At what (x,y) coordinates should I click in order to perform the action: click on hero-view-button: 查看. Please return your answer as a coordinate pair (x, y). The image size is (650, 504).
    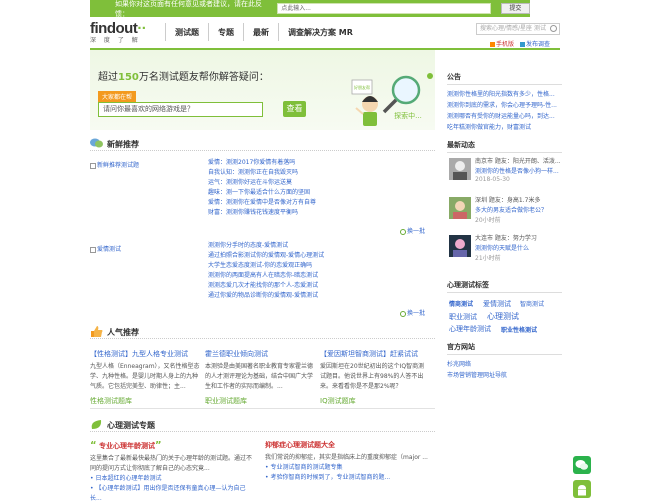
    Looking at the image, I should click on (294, 109).